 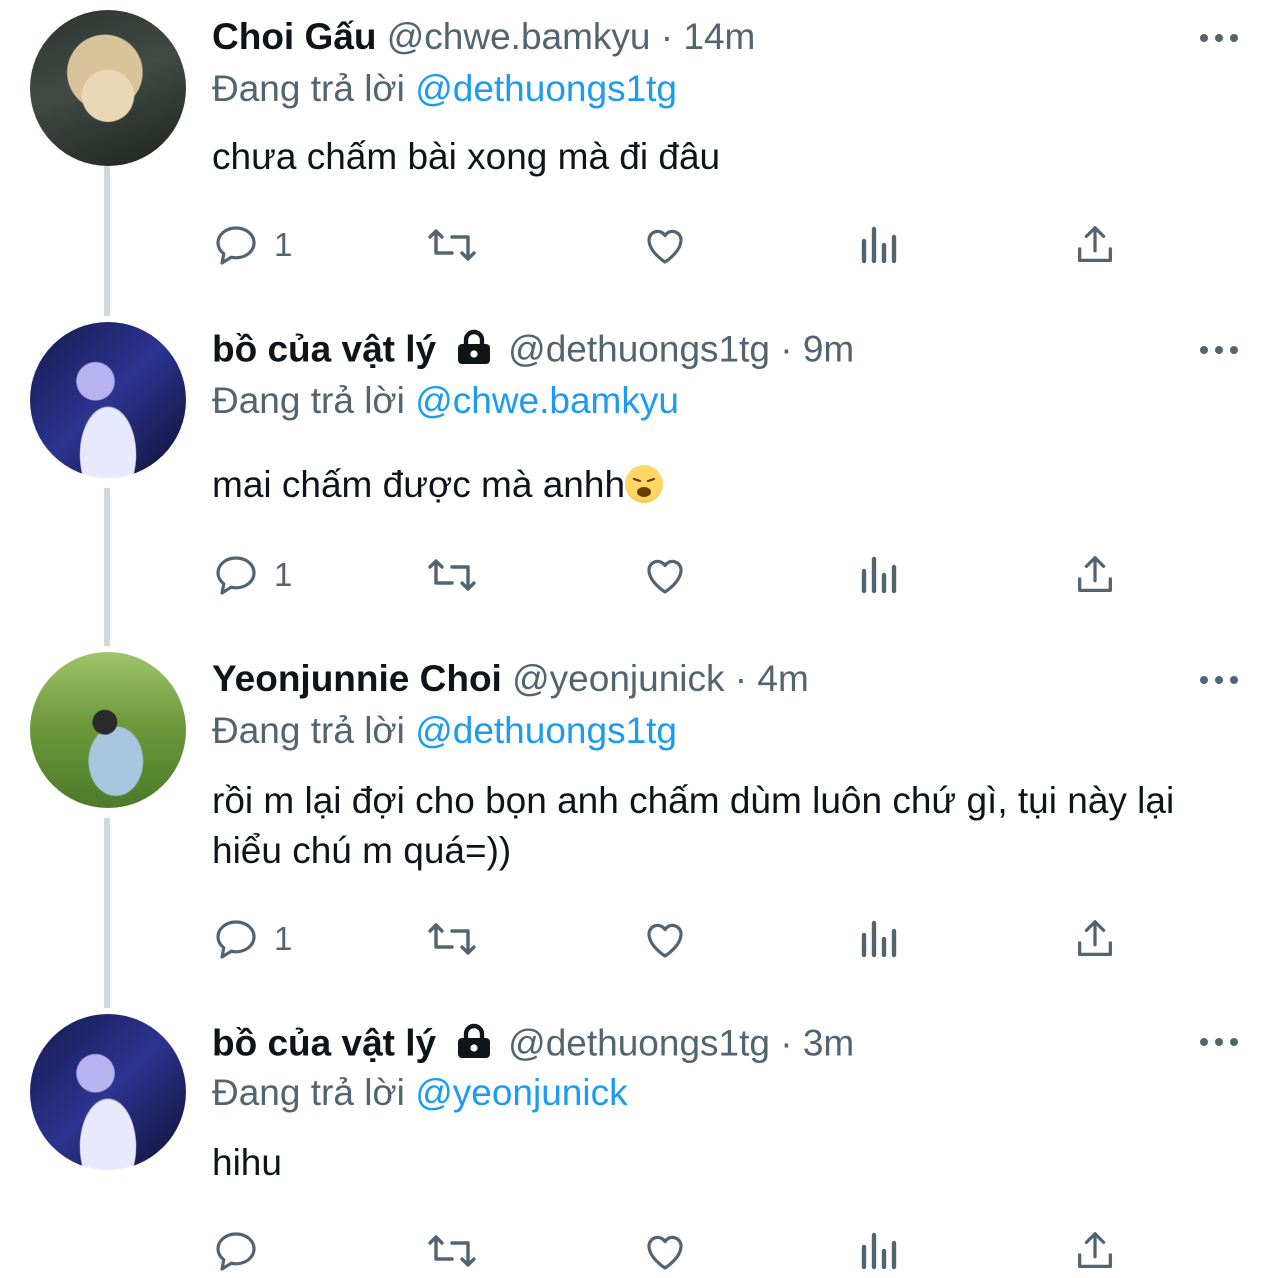 I want to click on tweet-header: bồ của vật lý @dethuongs1tg · 3m, so click(x=533, y=1045).